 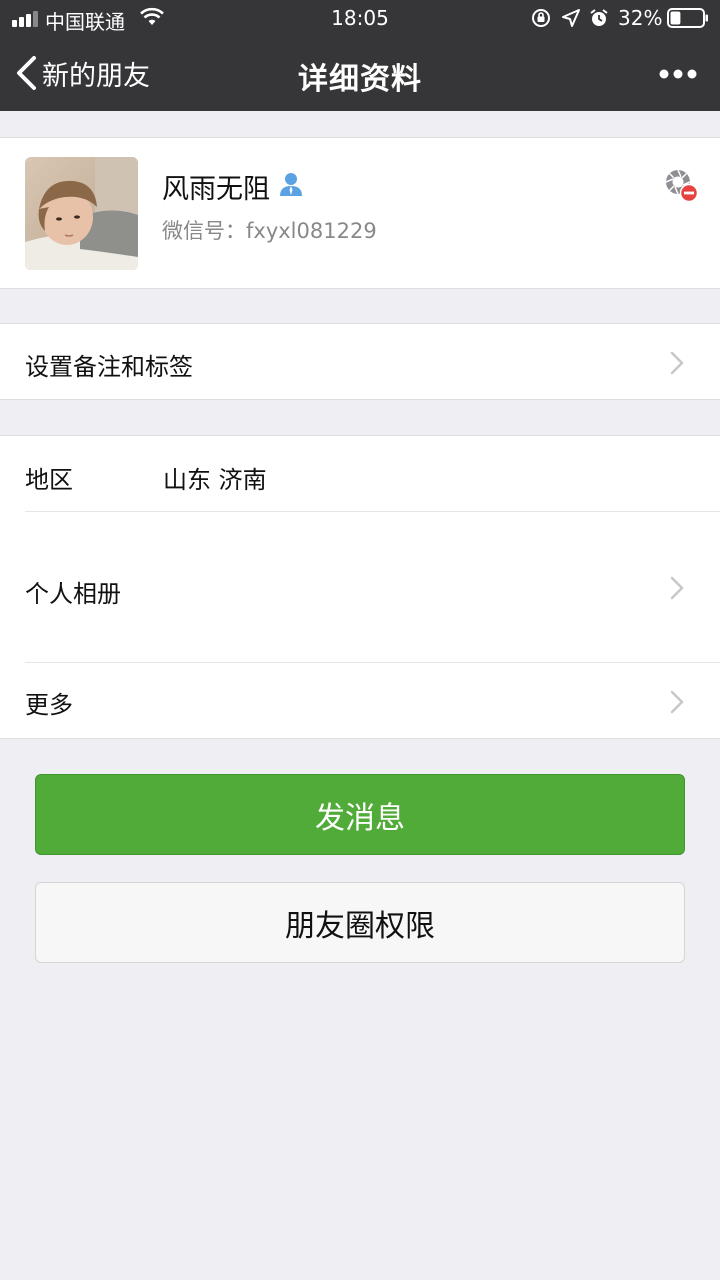 I want to click on navigation-bar: 新的朋友 详细资料, so click(x=360, y=73).